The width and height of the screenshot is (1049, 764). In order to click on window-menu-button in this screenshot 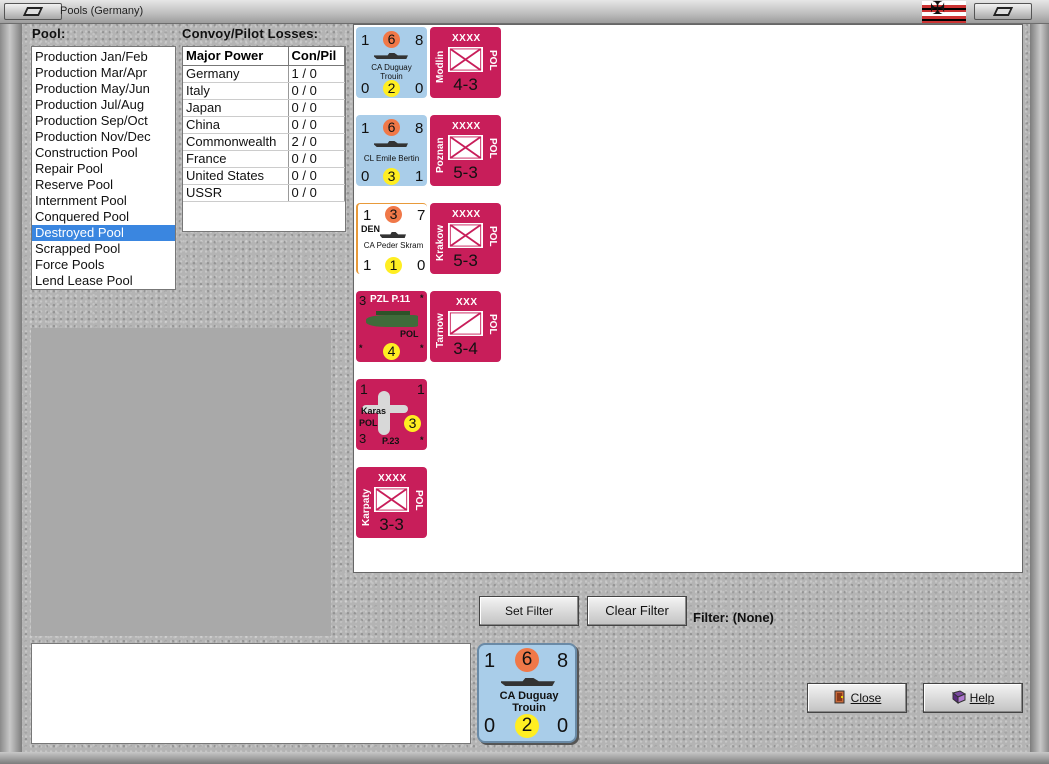, I will do `click(33, 11)`.